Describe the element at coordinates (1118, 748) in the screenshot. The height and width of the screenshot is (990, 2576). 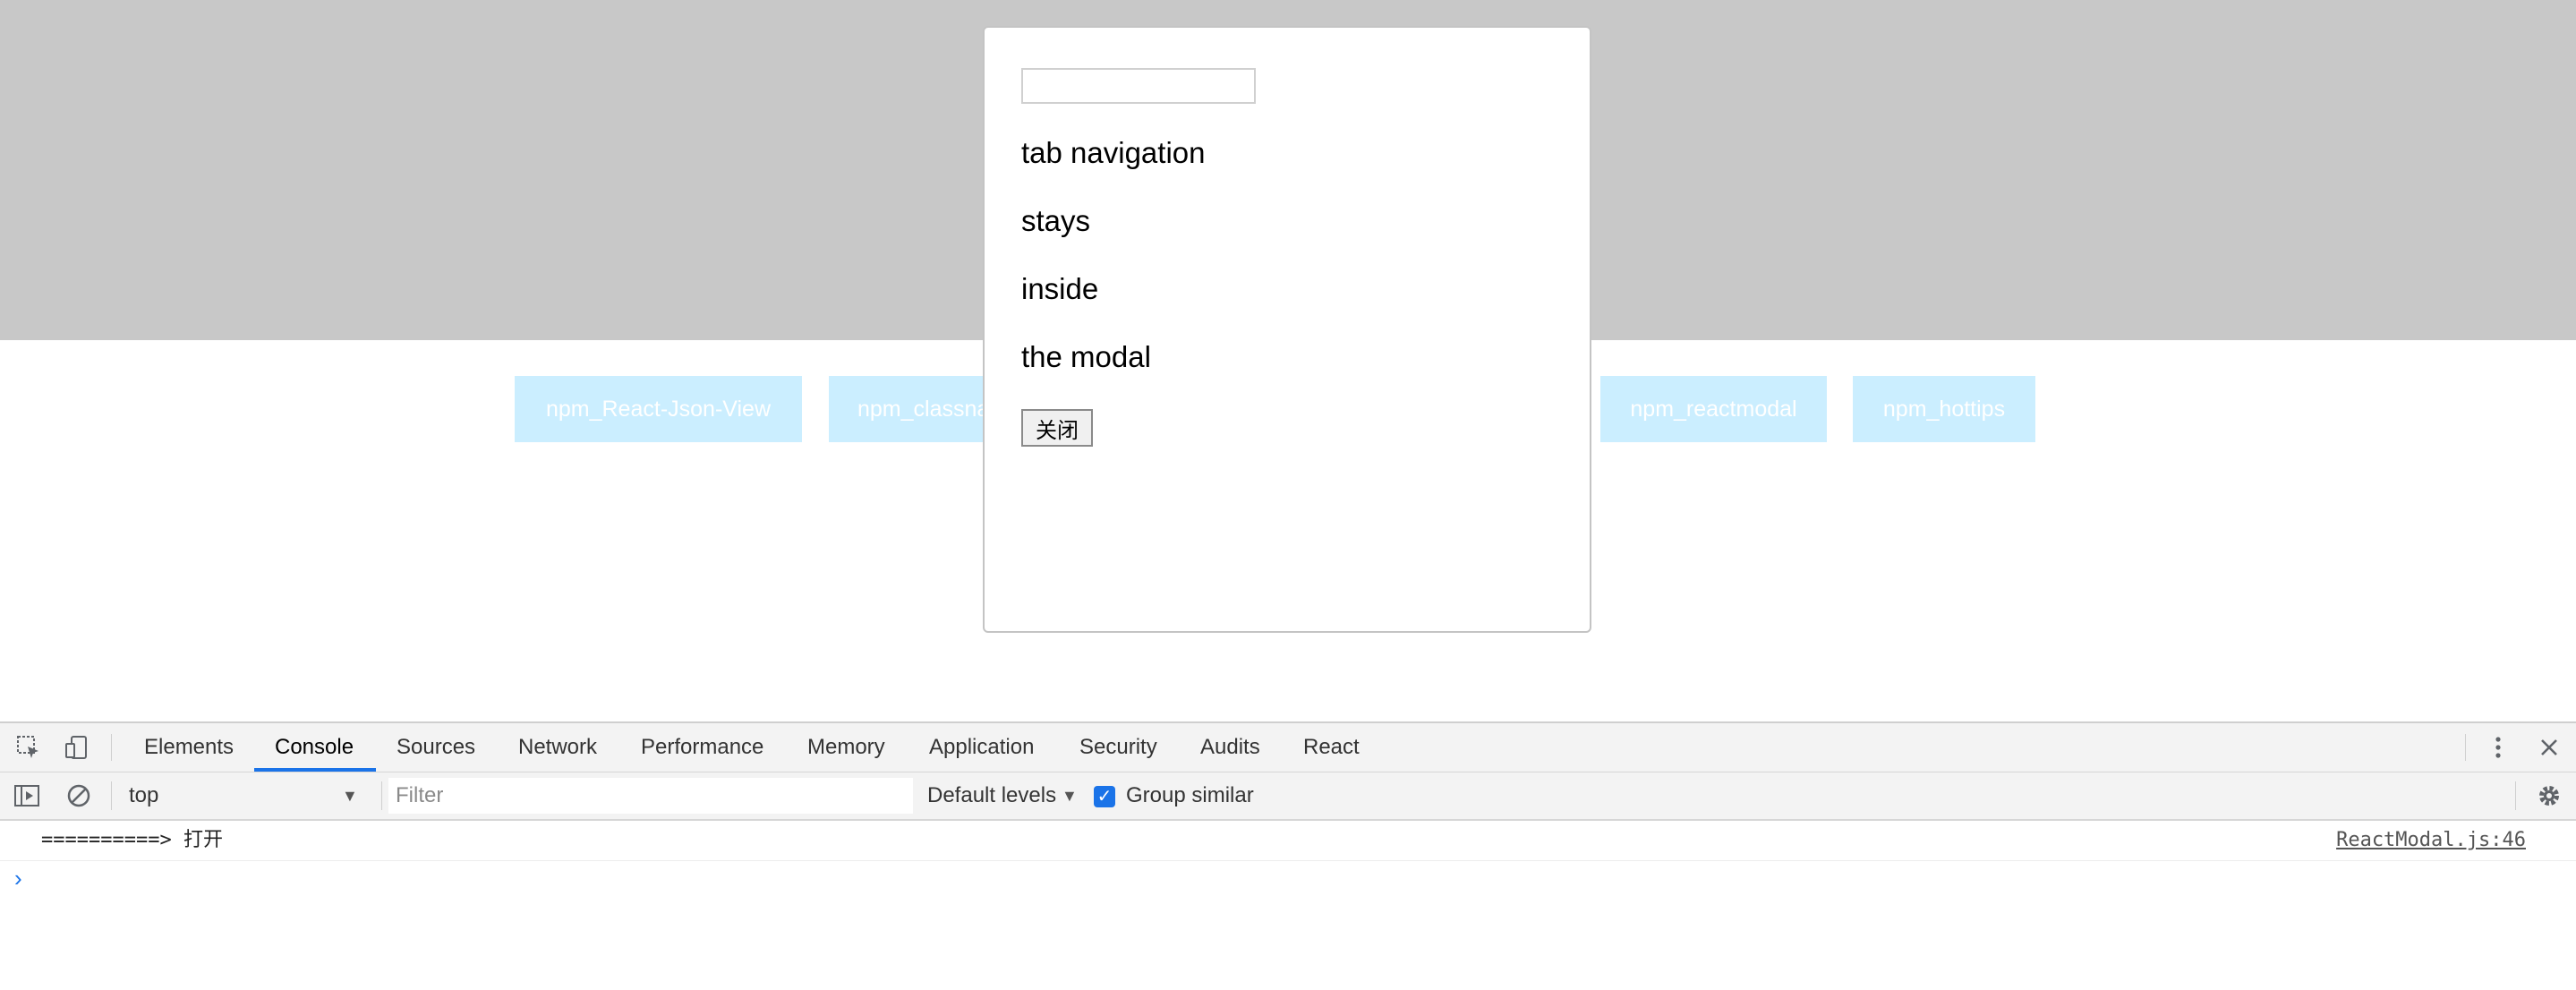
I see `tab-security: Security` at that location.